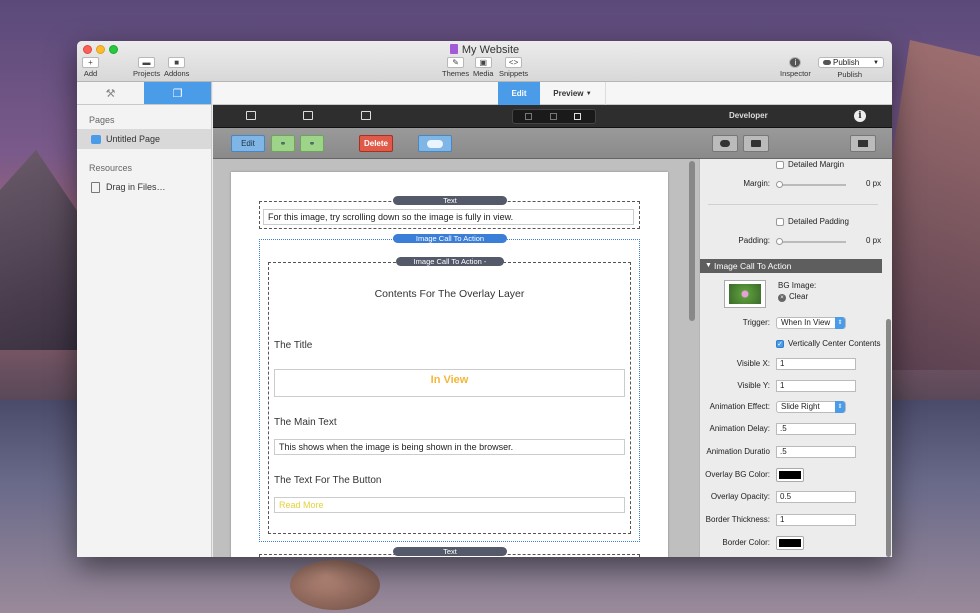 Image resolution: width=980 pixels, height=613 pixels. What do you see at coordinates (450, 261) in the screenshot?
I see `overlay-layer-tag: Image Call To Action -` at bounding box center [450, 261].